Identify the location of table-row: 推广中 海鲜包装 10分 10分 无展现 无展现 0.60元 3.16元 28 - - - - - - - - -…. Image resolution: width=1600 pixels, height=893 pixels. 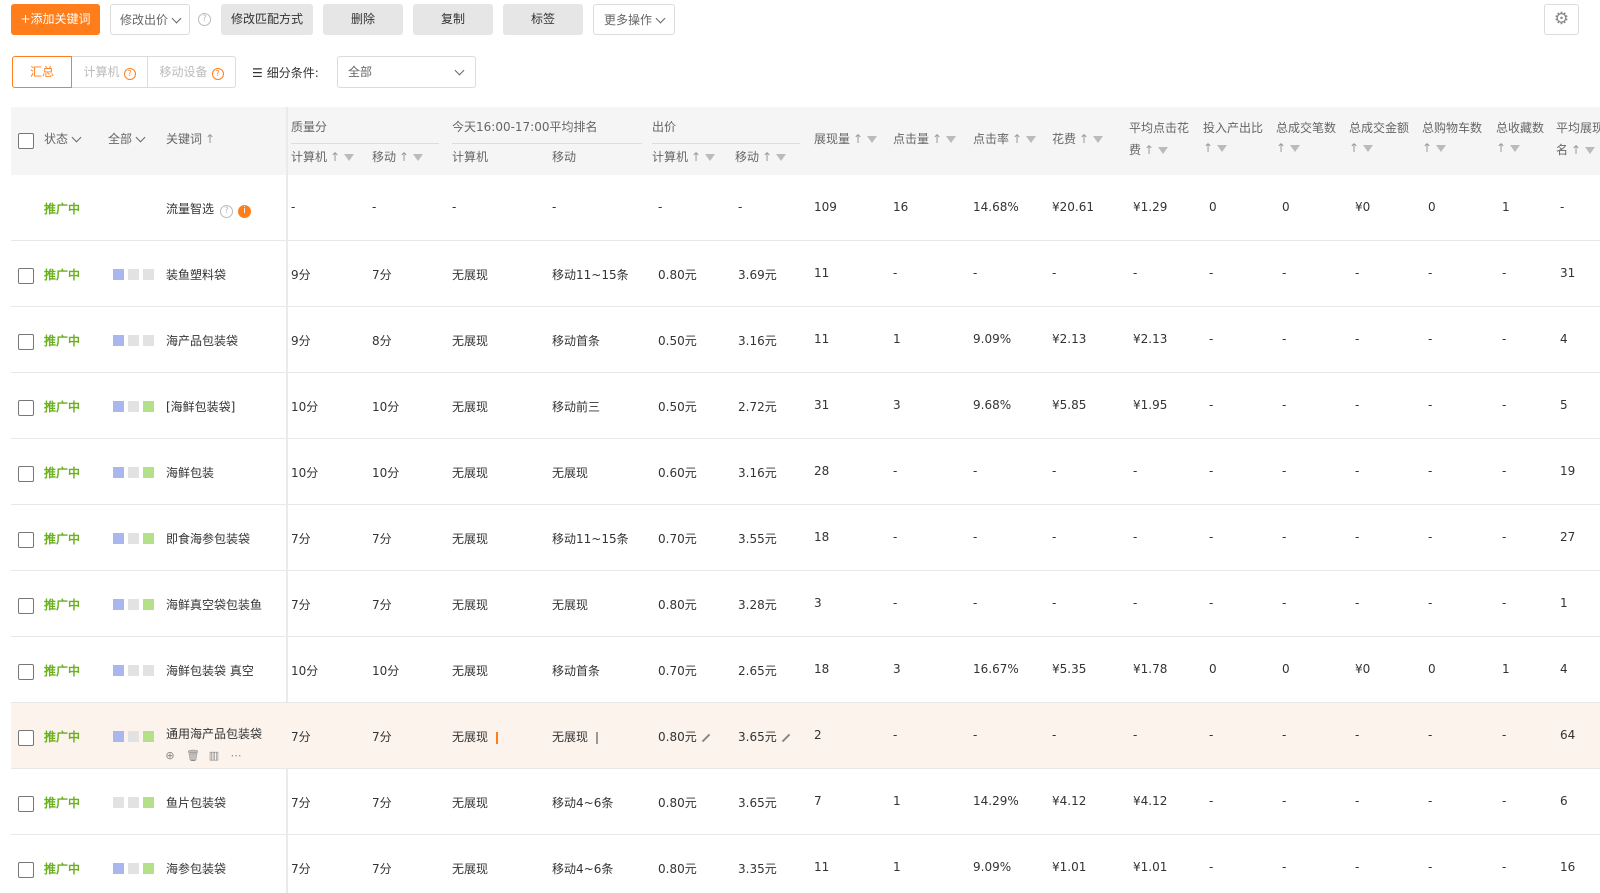
(805, 472).